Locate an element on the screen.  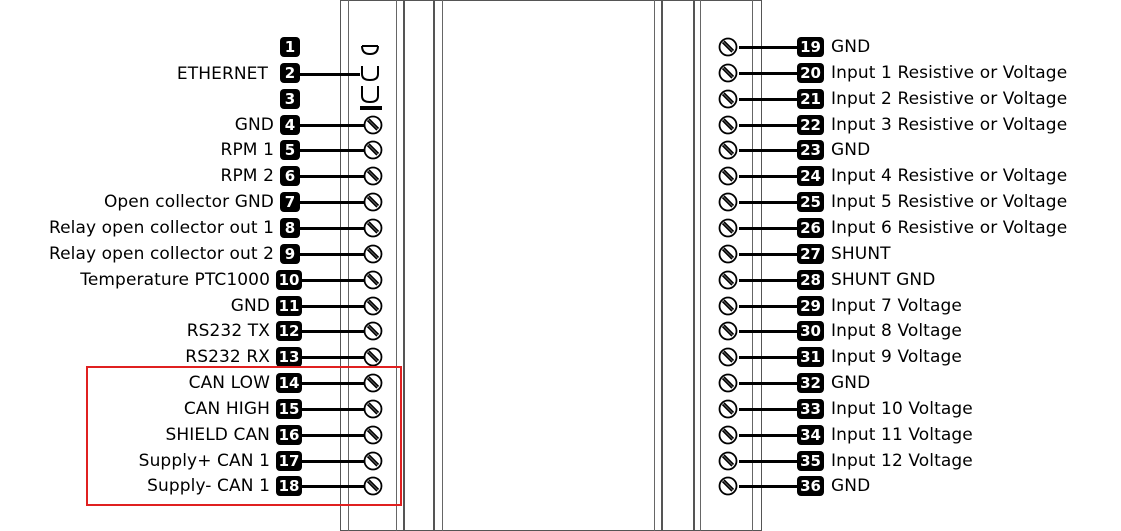
pin-number-badge: 13 is located at coordinates (289, 357).